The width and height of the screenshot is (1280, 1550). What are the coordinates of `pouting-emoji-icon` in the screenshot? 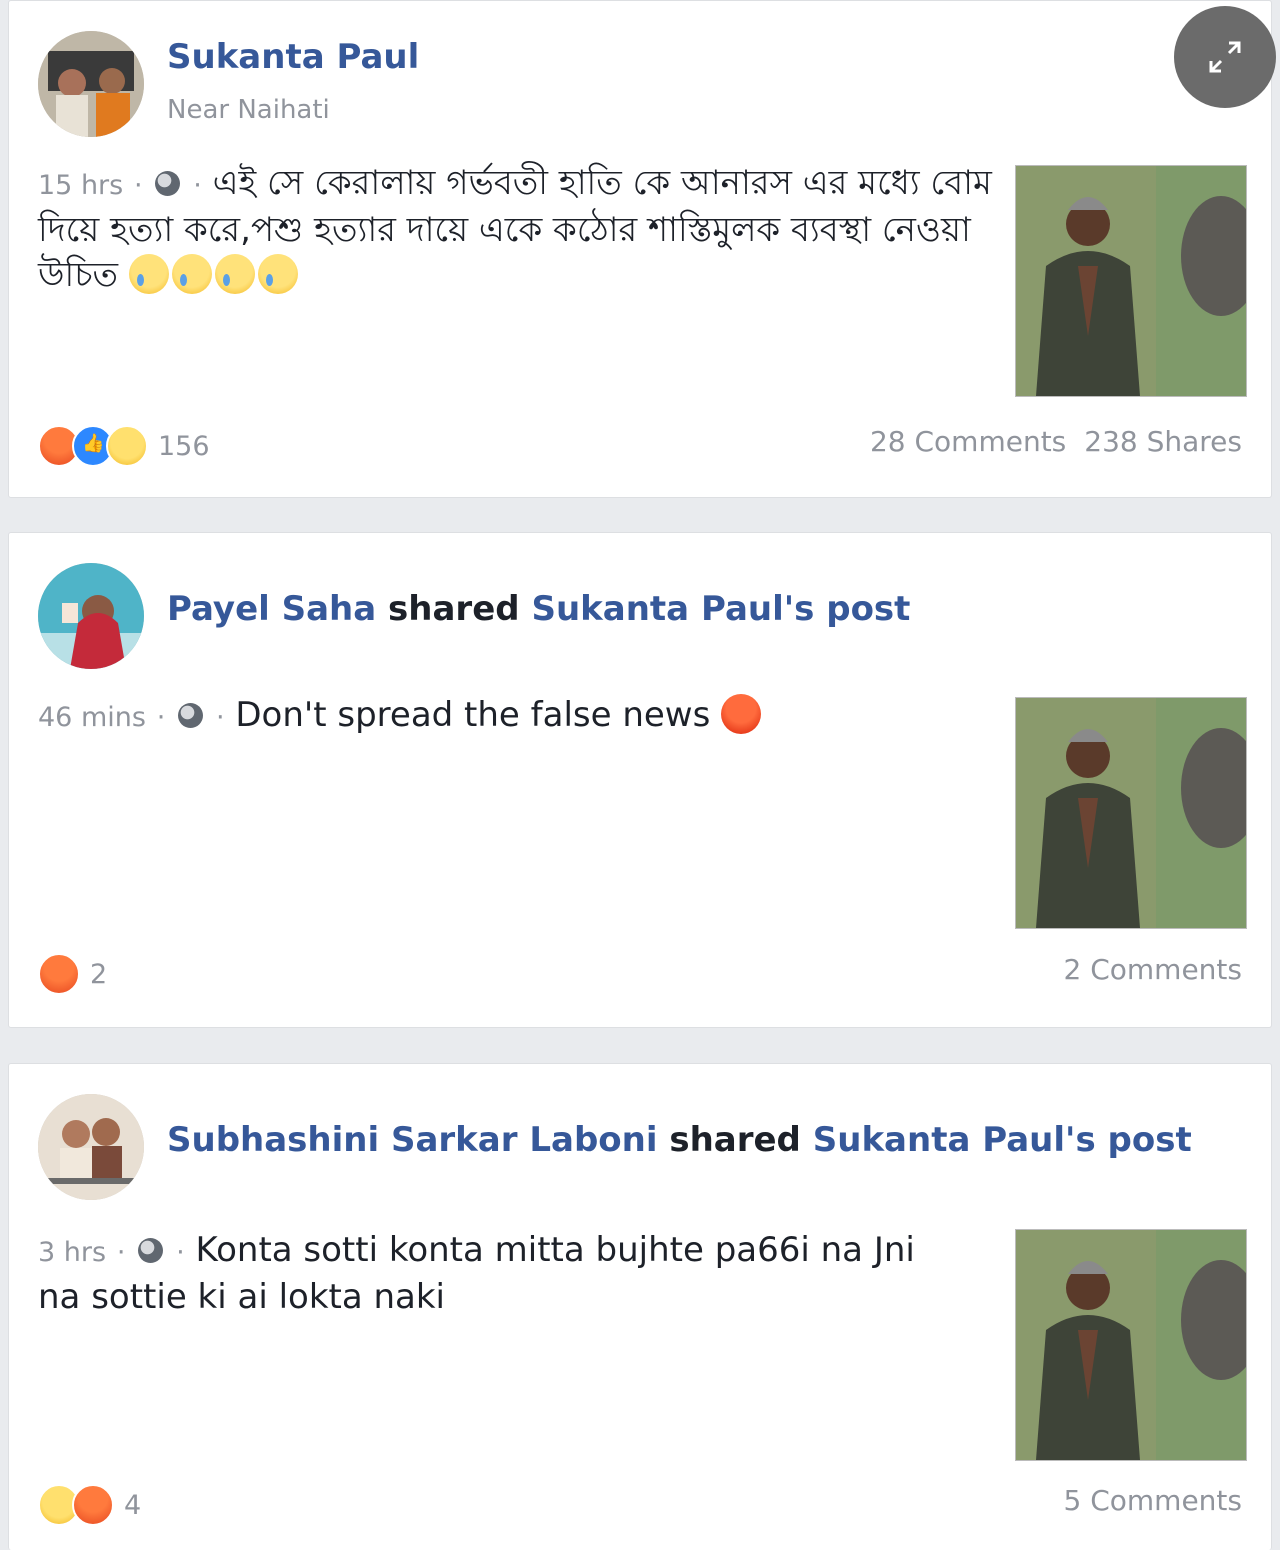 It's located at (741, 714).